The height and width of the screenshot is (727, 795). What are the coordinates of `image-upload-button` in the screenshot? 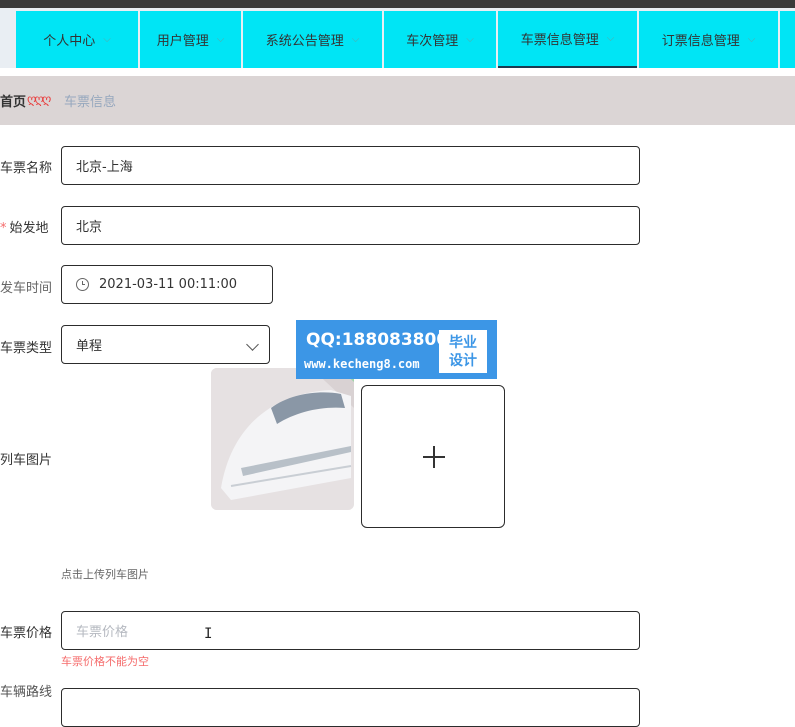 It's located at (433, 456).